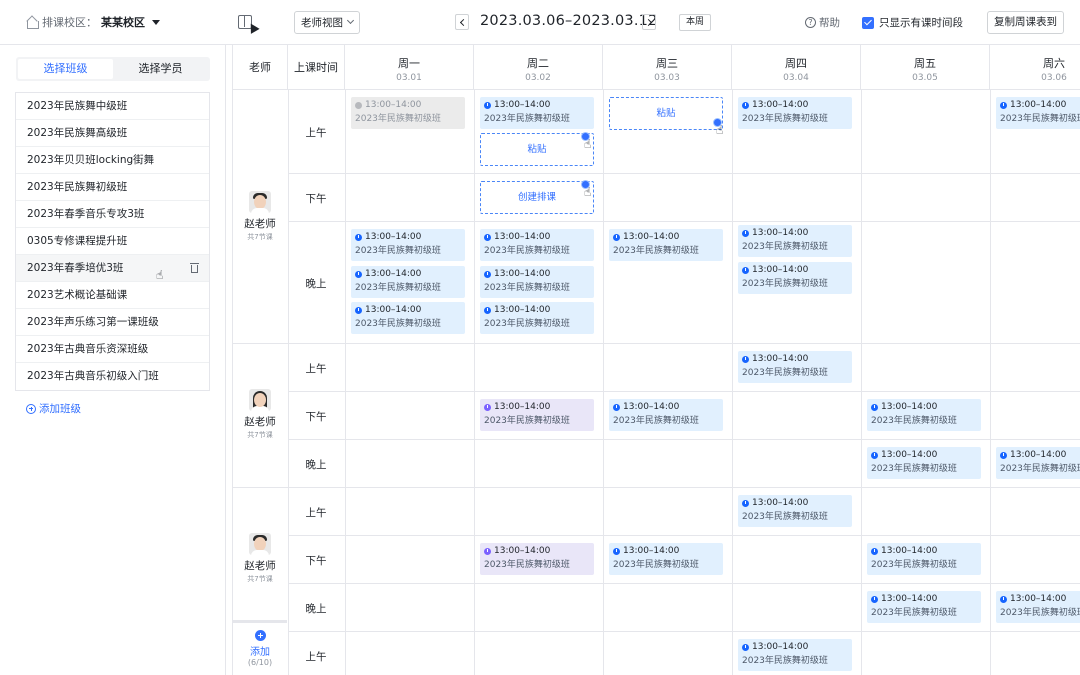  Describe the element at coordinates (112, 295) in the screenshot. I see `class-item: 2023艺术概论基础课` at that location.